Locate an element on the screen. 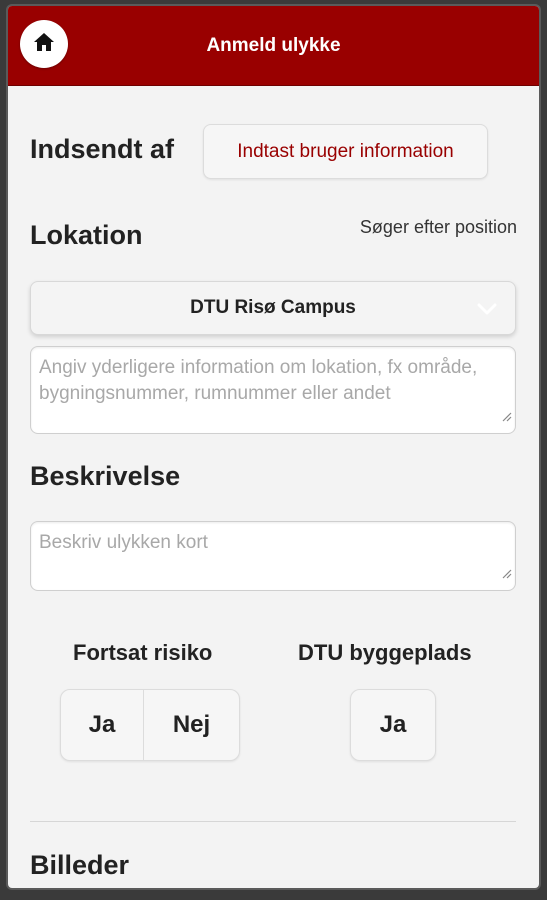 This screenshot has width=547, height=900. header-bar: Anmeld ulykke is located at coordinates (273, 46).